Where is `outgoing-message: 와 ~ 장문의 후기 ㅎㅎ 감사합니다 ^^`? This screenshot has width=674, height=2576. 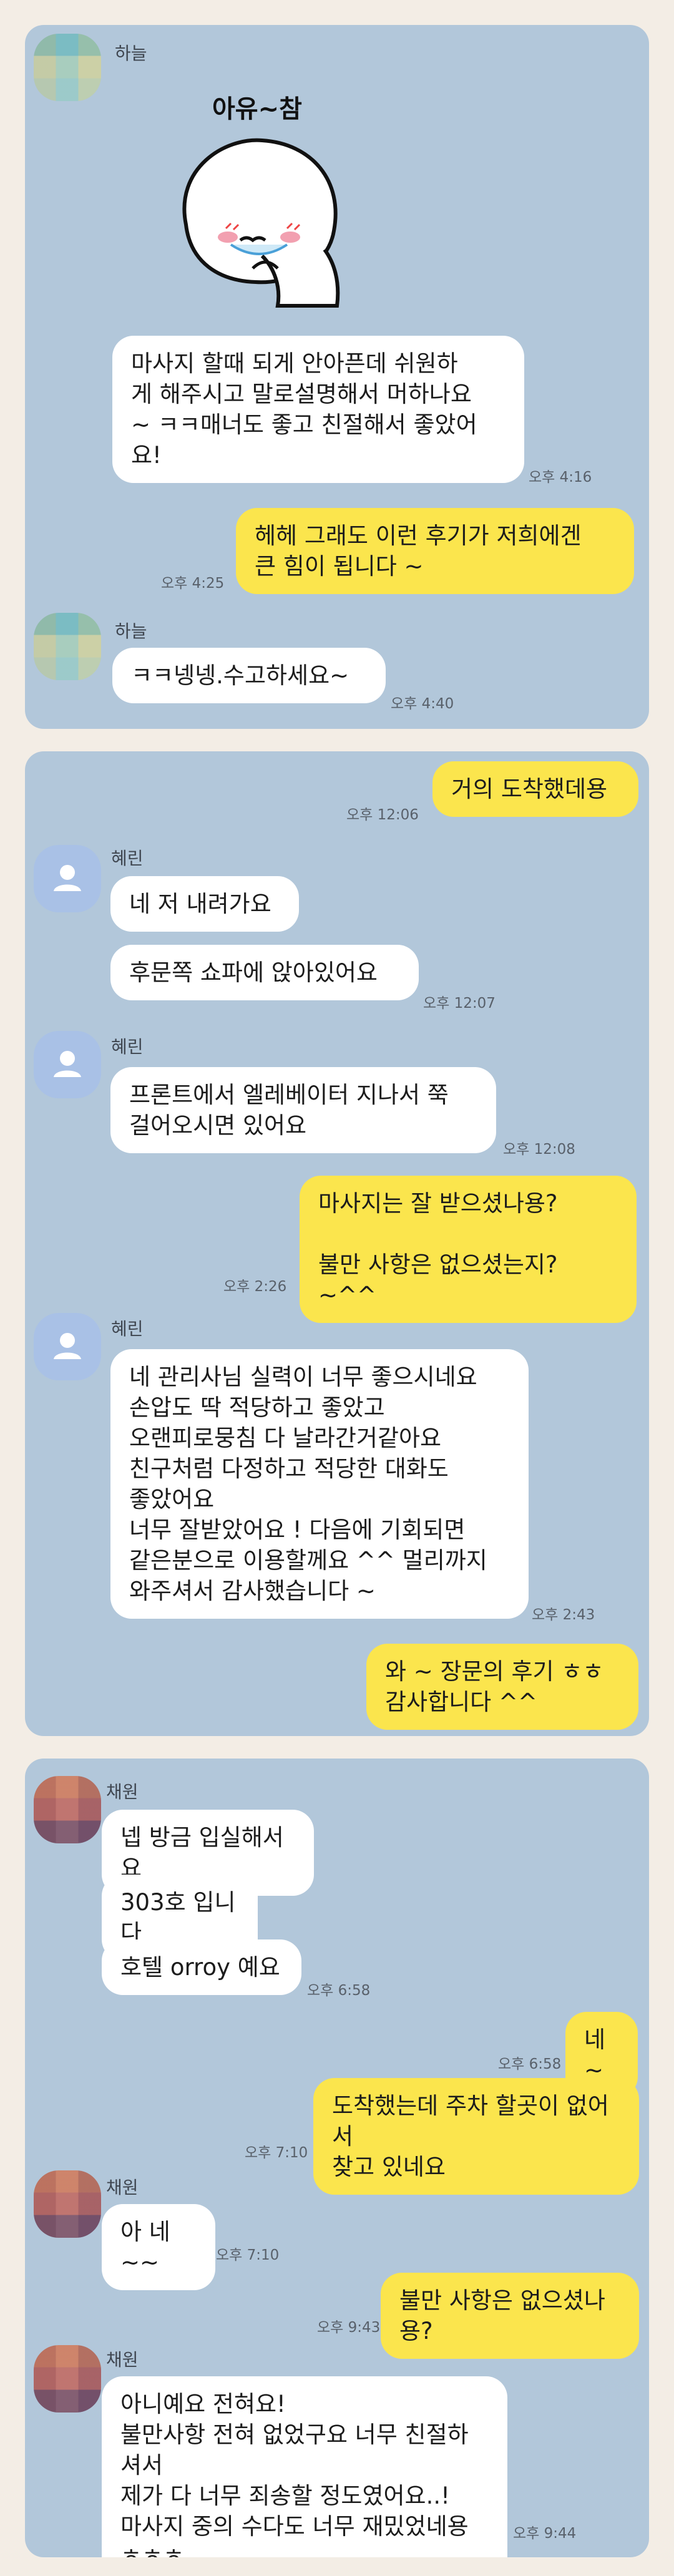 outgoing-message: 와 ~ 장문의 후기 ㅎㅎ 감사합니다 ^^ is located at coordinates (502, 1687).